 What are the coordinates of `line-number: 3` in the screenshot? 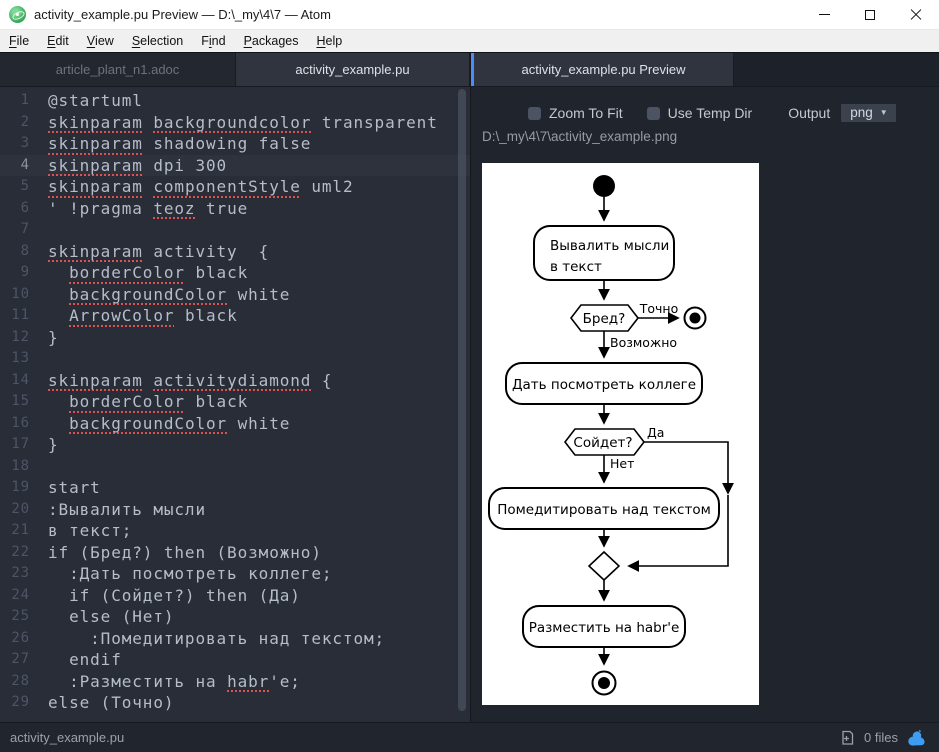 It's located at (25, 143).